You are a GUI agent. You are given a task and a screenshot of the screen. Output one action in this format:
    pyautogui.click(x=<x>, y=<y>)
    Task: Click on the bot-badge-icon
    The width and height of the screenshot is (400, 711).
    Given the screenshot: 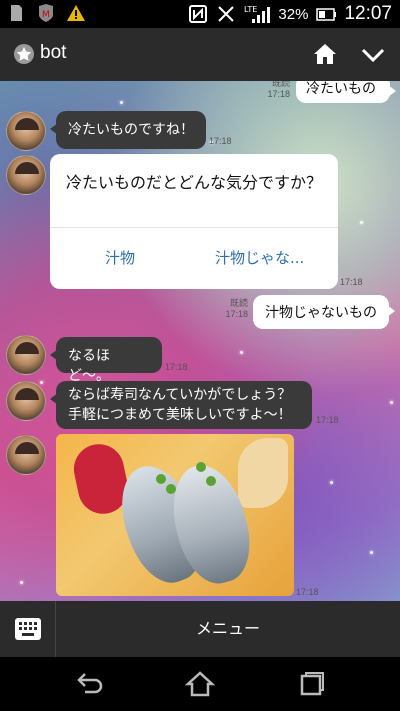 What is the action you would take?
    pyautogui.click(x=24, y=54)
    